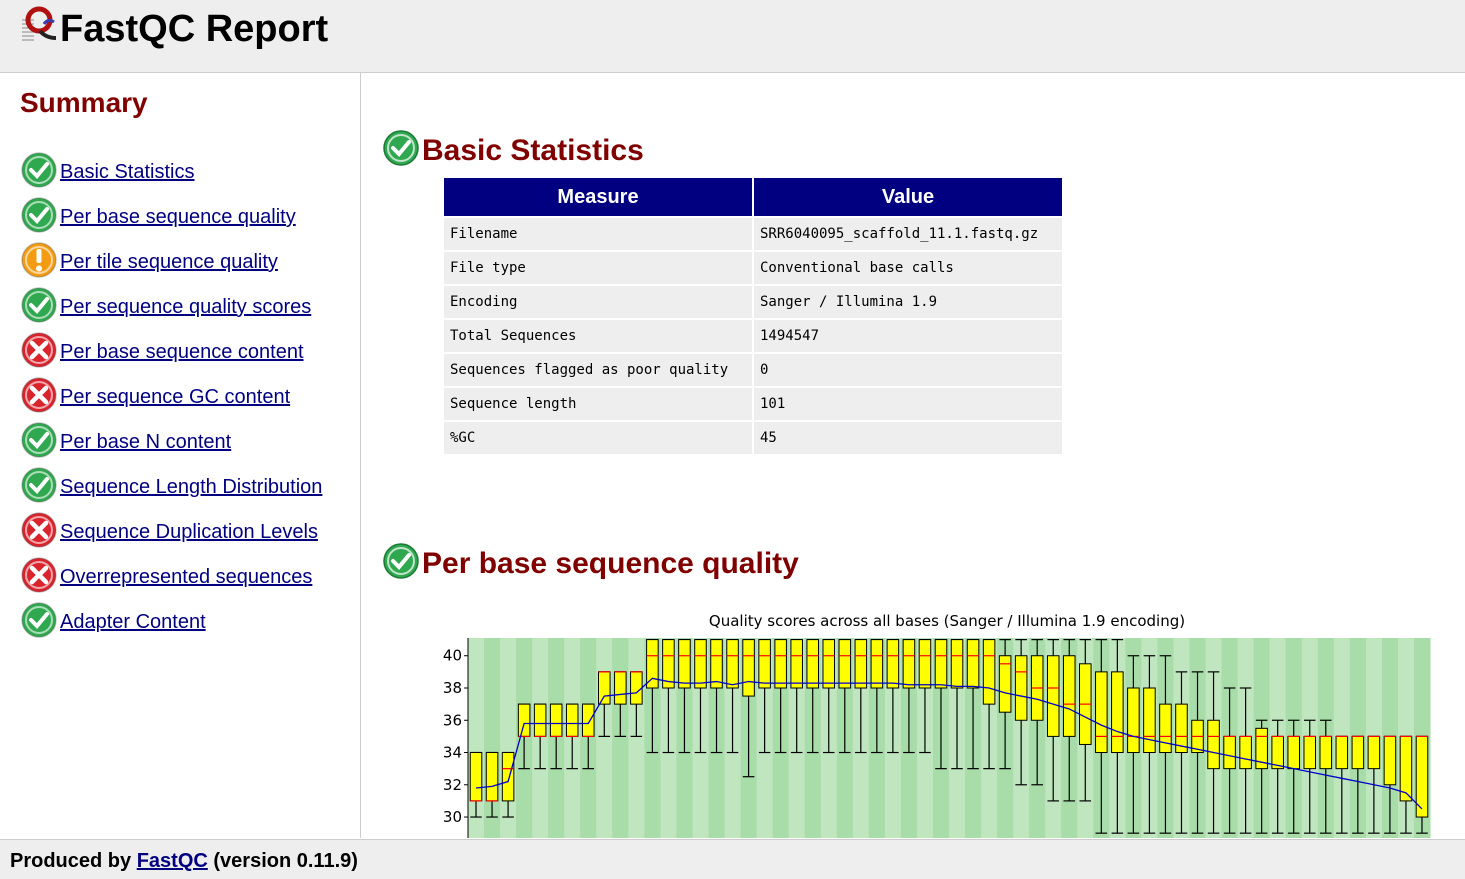 This screenshot has width=1465, height=879. I want to click on summary-item: Sequence Length Distribution, so click(171, 488).